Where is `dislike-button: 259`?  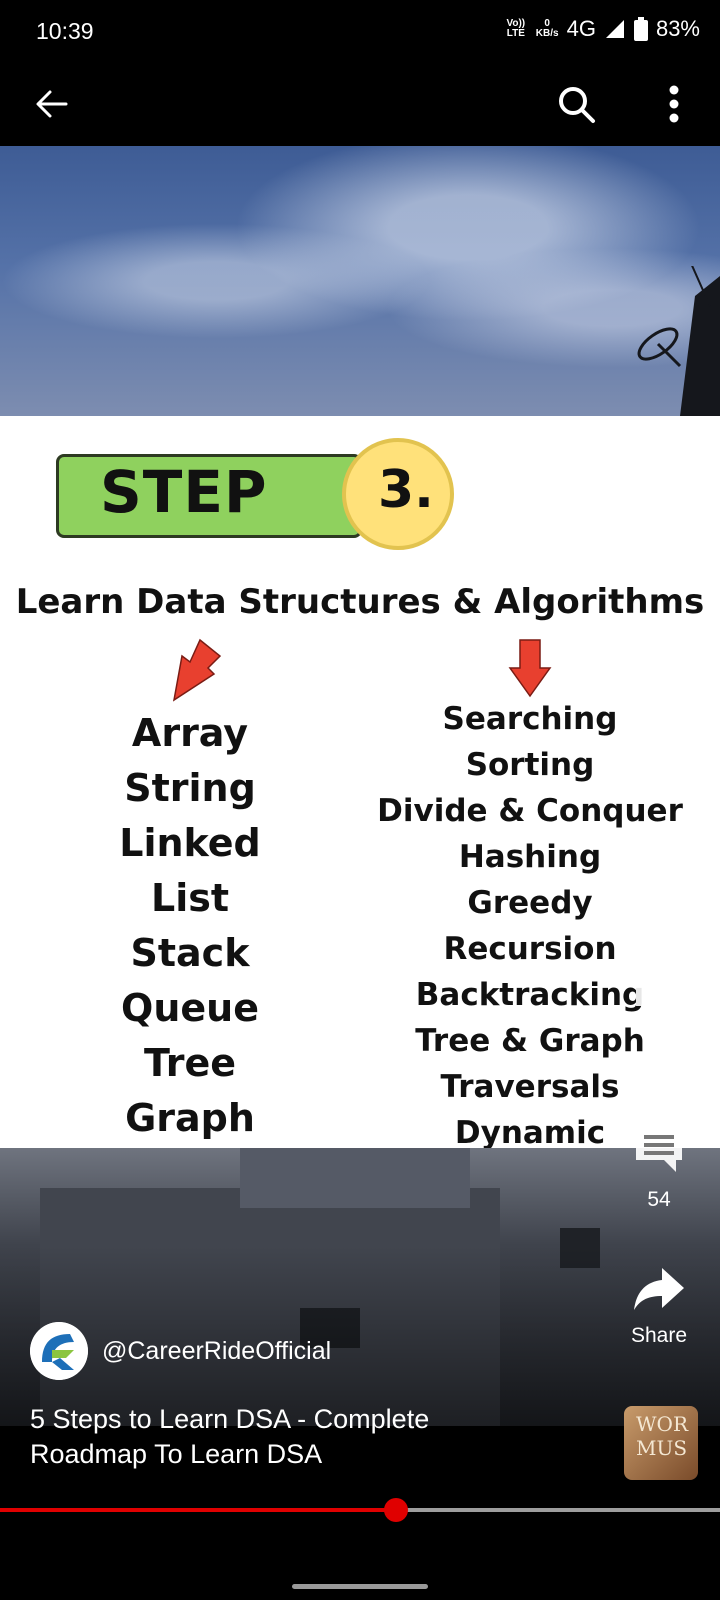
dislike-button: 259 is located at coordinates (659, 1021).